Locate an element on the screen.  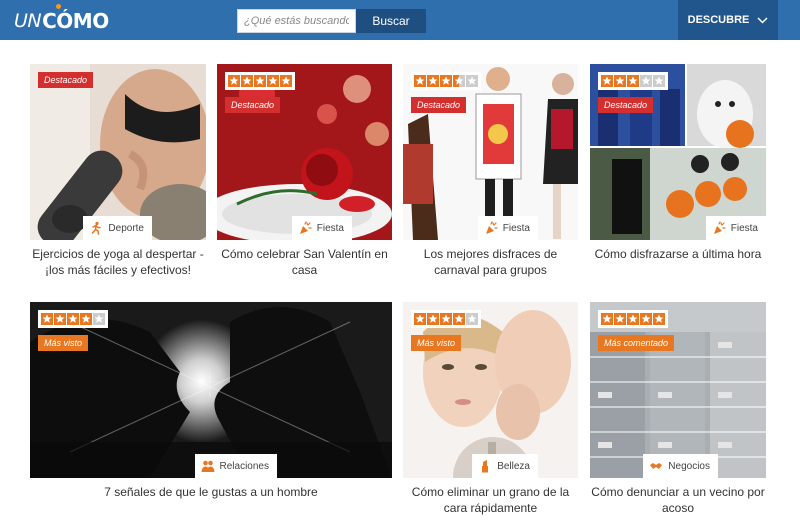
search-input is located at coordinates (296, 21).